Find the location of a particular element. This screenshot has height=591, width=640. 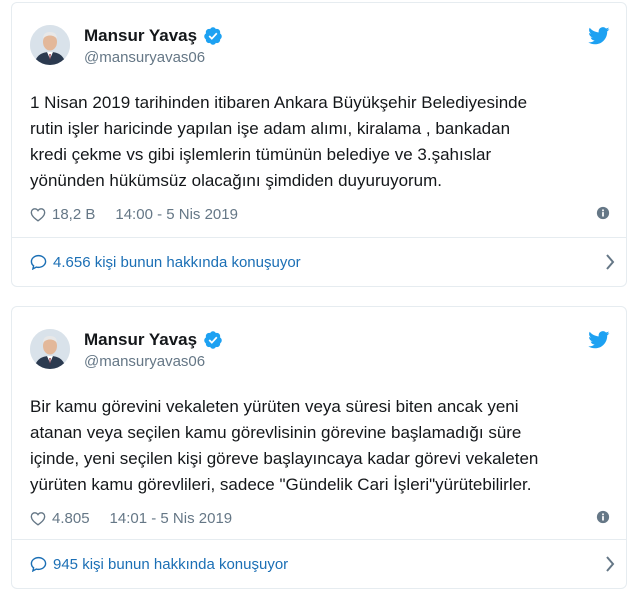

timestamp: 14:01 - 5 Nis 2019 is located at coordinates (171, 518).